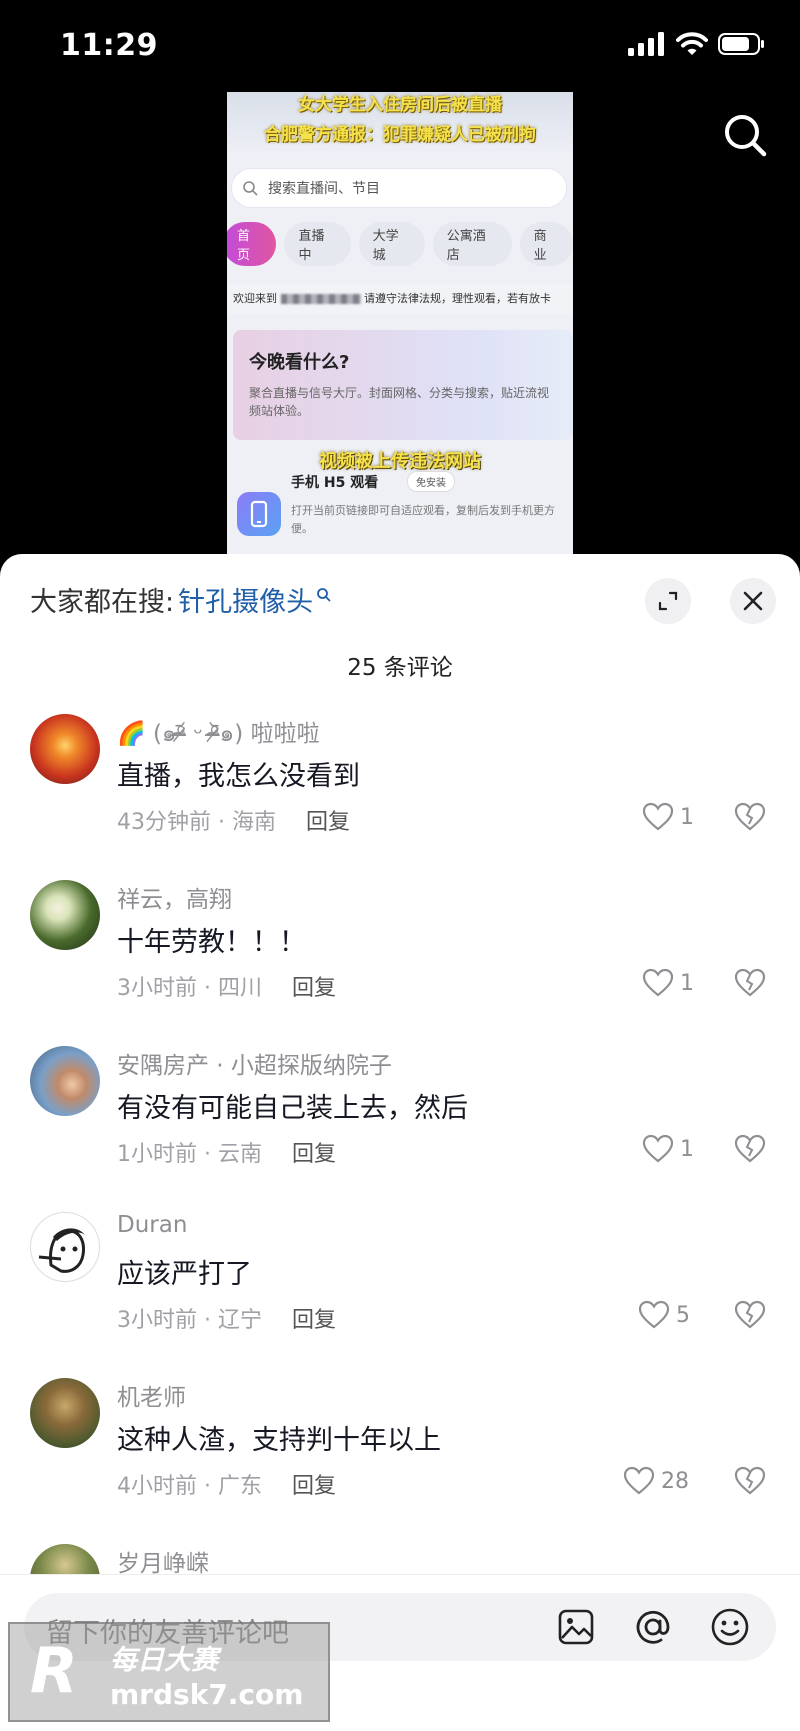 The image size is (800, 1731). Describe the element at coordinates (403, 385) in the screenshot. I see `video-card: 今晚看什么? 聚合直播与信号大厅。封面网格、分类与搜索，贴近流视频站体验。` at that location.